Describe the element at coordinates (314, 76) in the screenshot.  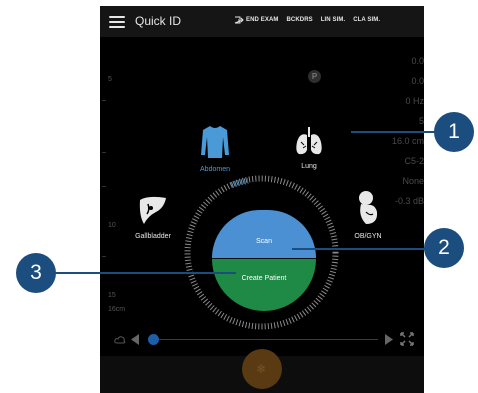
I see `probe-badge: P` at that location.